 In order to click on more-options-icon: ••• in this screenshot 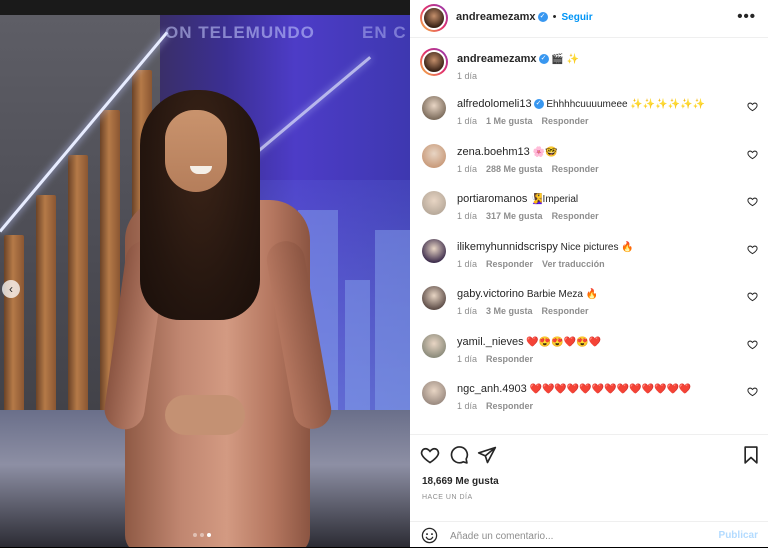, I will do `click(746, 16)`.